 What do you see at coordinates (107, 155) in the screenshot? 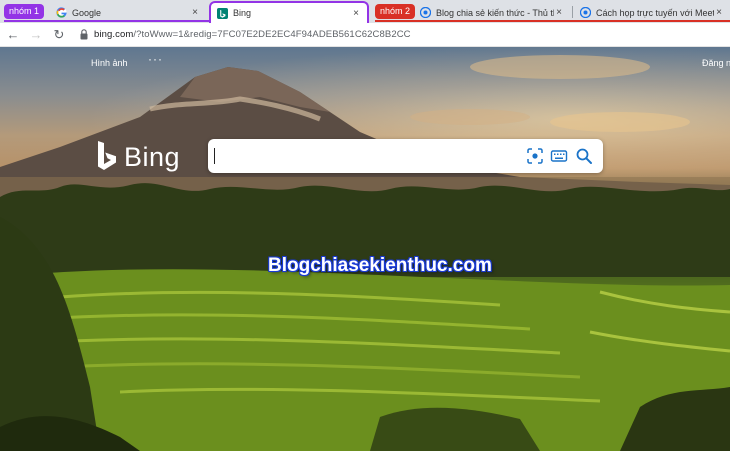
I see `bing-logo-icon` at bounding box center [107, 155].